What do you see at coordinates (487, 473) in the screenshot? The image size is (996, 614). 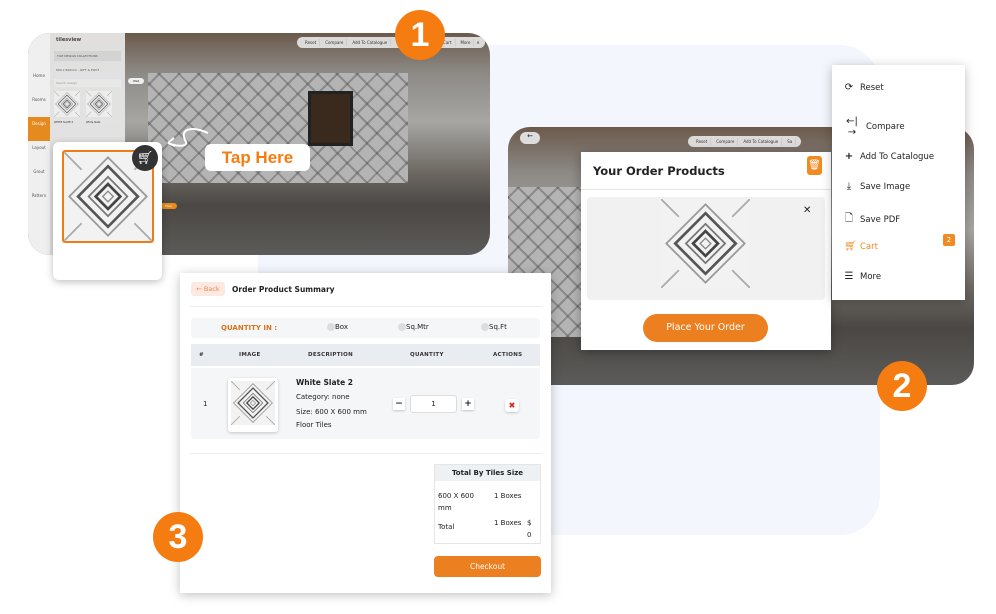 I see `totals-title: Total By Tiles Size` at bounding box center [487, 473].